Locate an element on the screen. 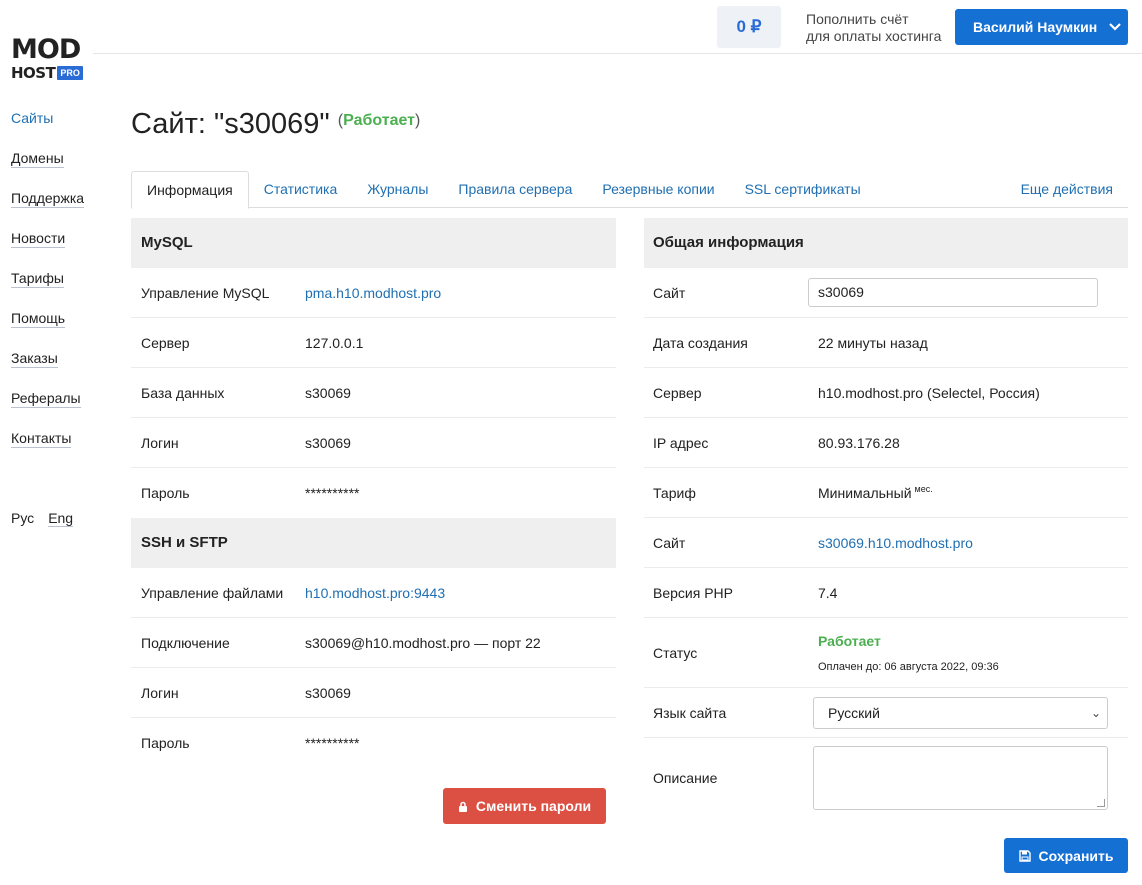  file-manager-link: h10.modhost.pro:9443 is located at coordinates (375, 593).